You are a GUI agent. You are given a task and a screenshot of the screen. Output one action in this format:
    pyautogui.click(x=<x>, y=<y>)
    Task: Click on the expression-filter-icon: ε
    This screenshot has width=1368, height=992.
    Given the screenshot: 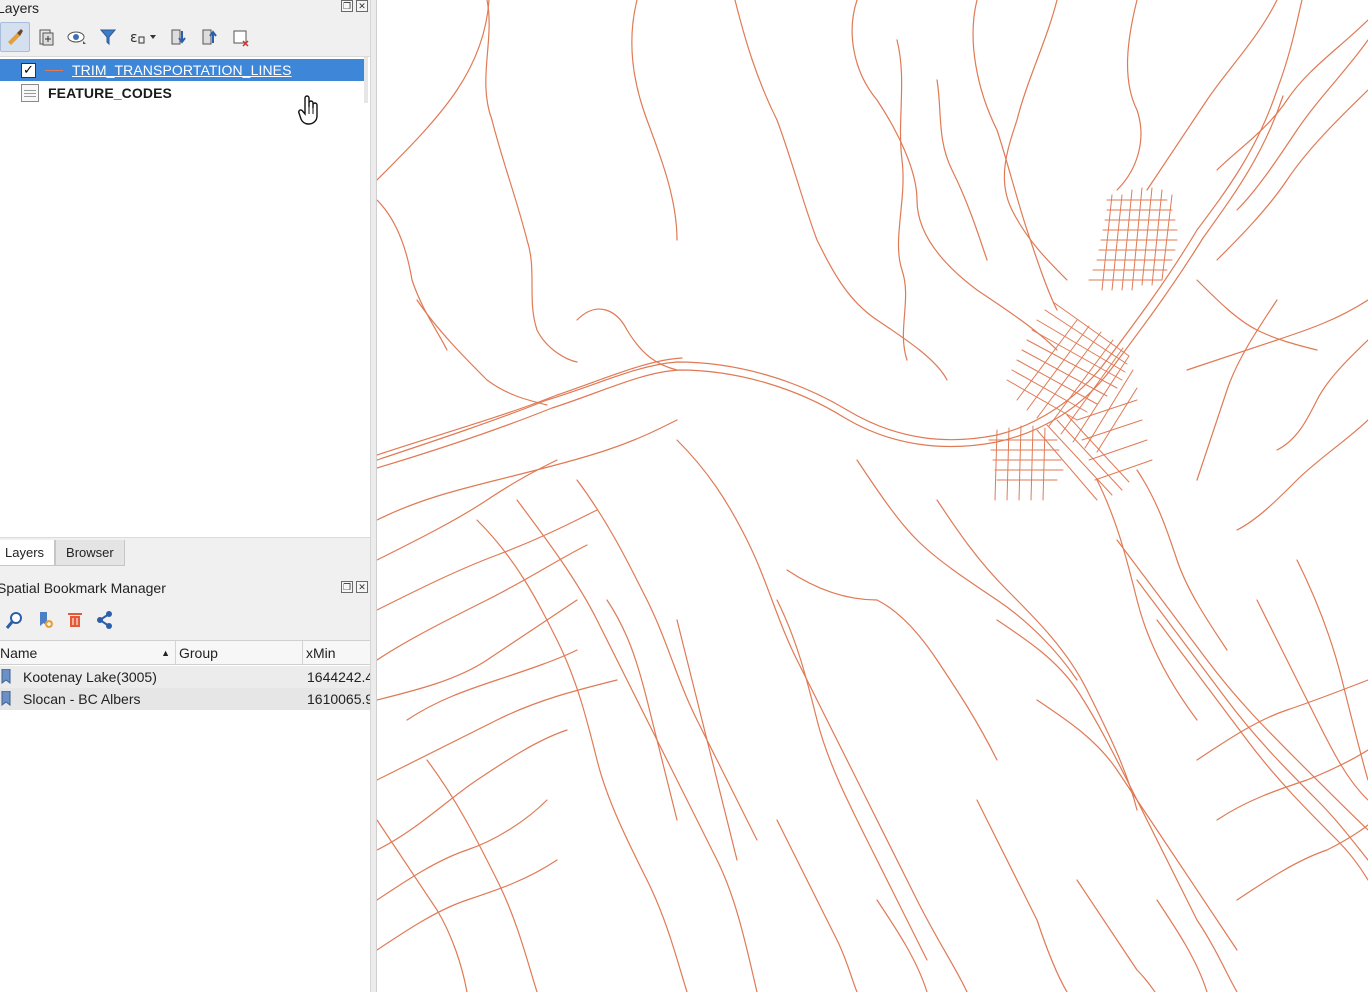 What is the action you would take?
    pyautogui.click(x=143, y=37)
    